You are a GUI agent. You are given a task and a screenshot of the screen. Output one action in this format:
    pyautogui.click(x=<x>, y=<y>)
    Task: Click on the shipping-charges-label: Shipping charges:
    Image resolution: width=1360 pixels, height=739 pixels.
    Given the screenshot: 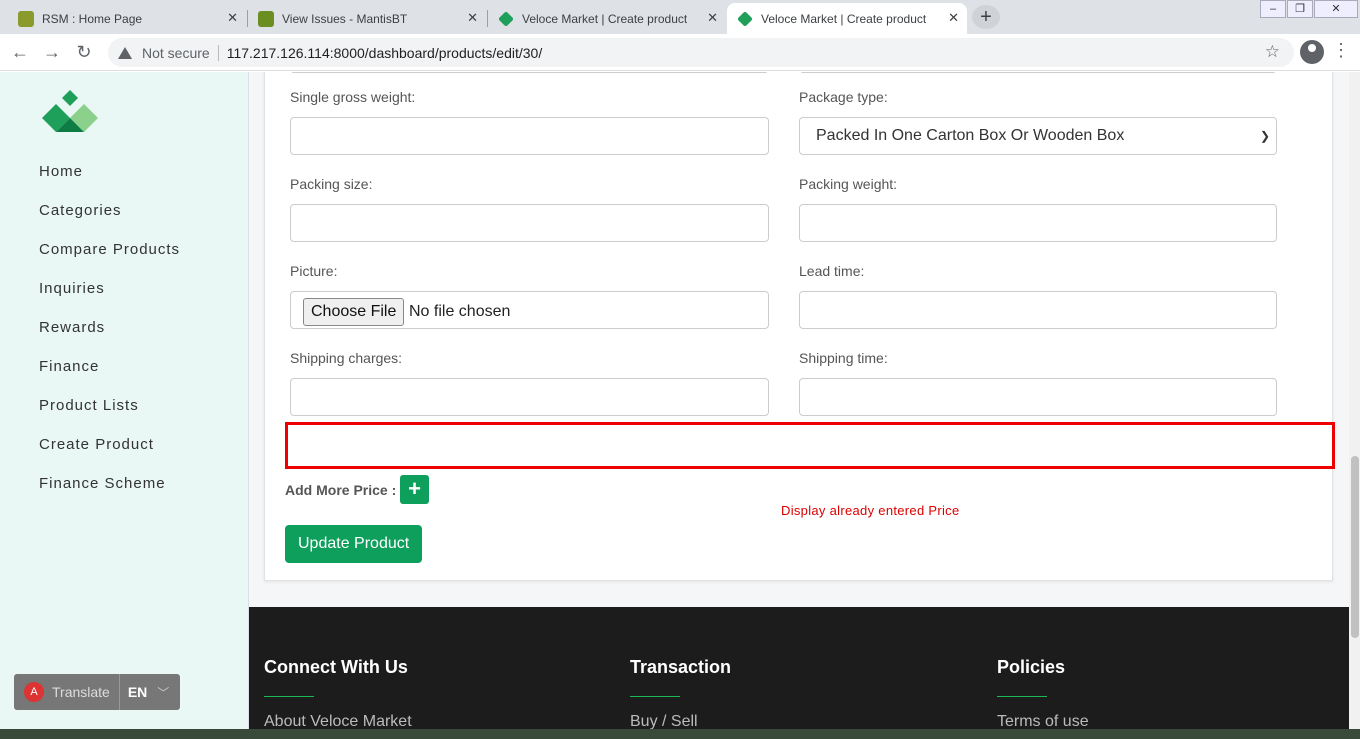 What is the action you would take?
    pyautogui.click(x=346, y=358)
    